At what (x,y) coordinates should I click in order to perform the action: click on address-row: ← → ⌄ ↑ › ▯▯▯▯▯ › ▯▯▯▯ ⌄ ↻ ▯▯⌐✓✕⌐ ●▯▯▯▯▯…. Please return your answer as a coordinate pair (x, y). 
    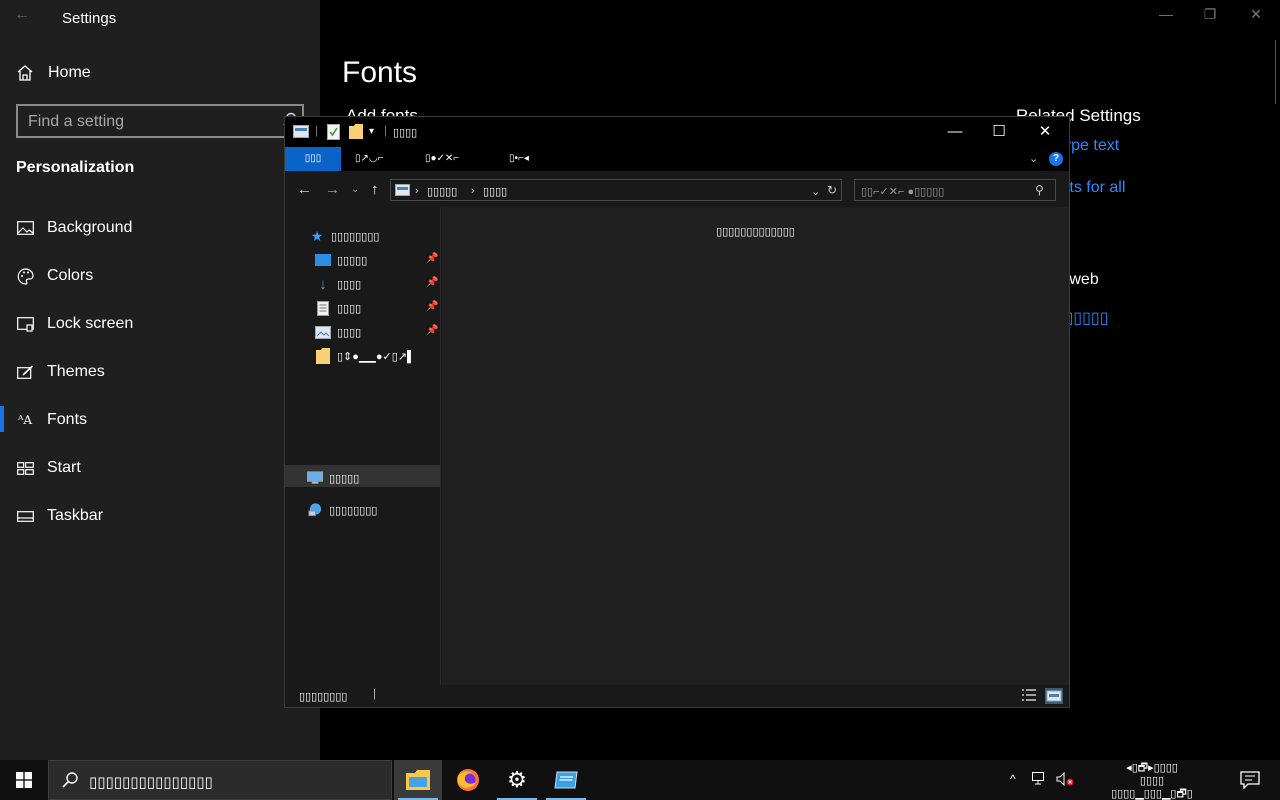
    Looking at the image, I should click on (677, 189).